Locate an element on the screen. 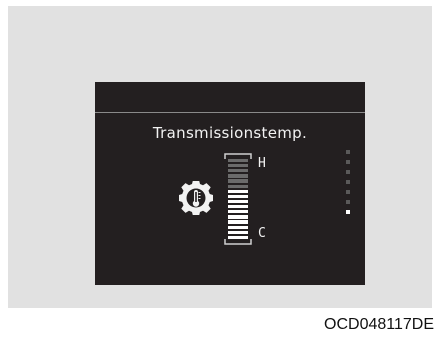  gauge-high-label: H is located at coordinates (262, 163).